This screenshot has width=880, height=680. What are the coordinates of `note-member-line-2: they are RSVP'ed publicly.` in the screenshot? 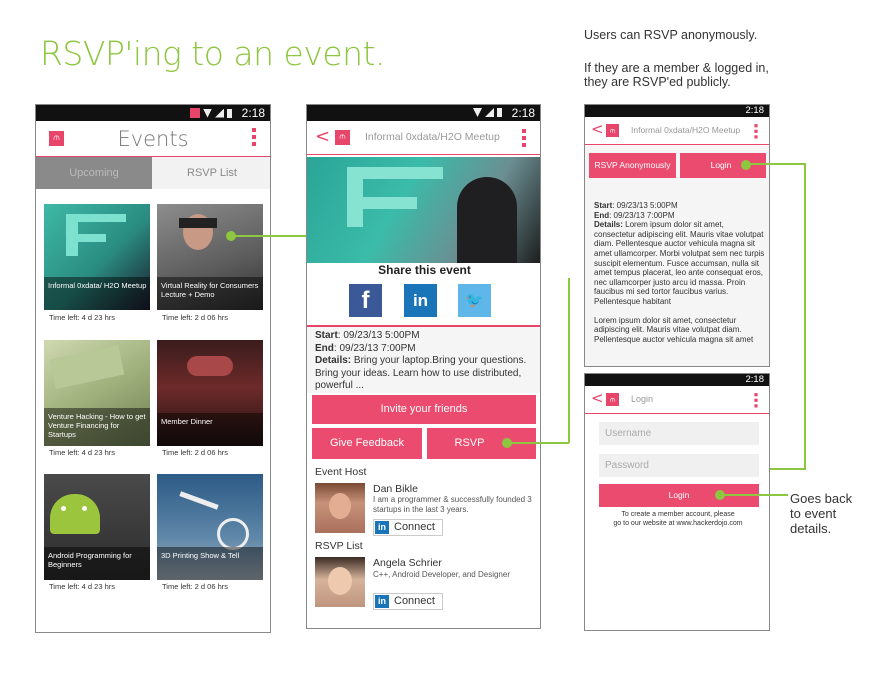 It's located at (657, 82).